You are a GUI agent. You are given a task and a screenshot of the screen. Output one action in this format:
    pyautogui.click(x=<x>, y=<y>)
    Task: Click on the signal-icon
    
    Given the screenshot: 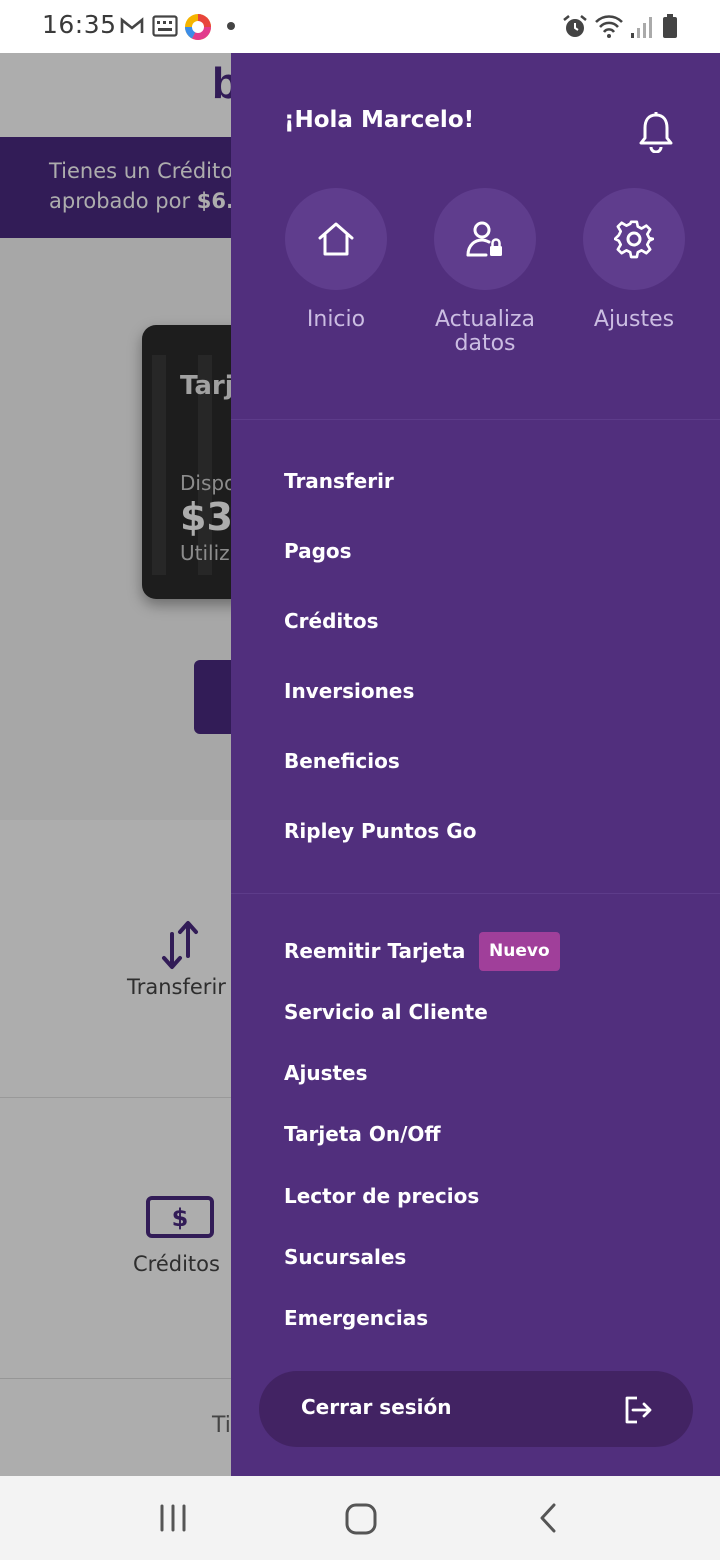 What is the action you would take?
    pyautogui.click(x=641, y=27)
    